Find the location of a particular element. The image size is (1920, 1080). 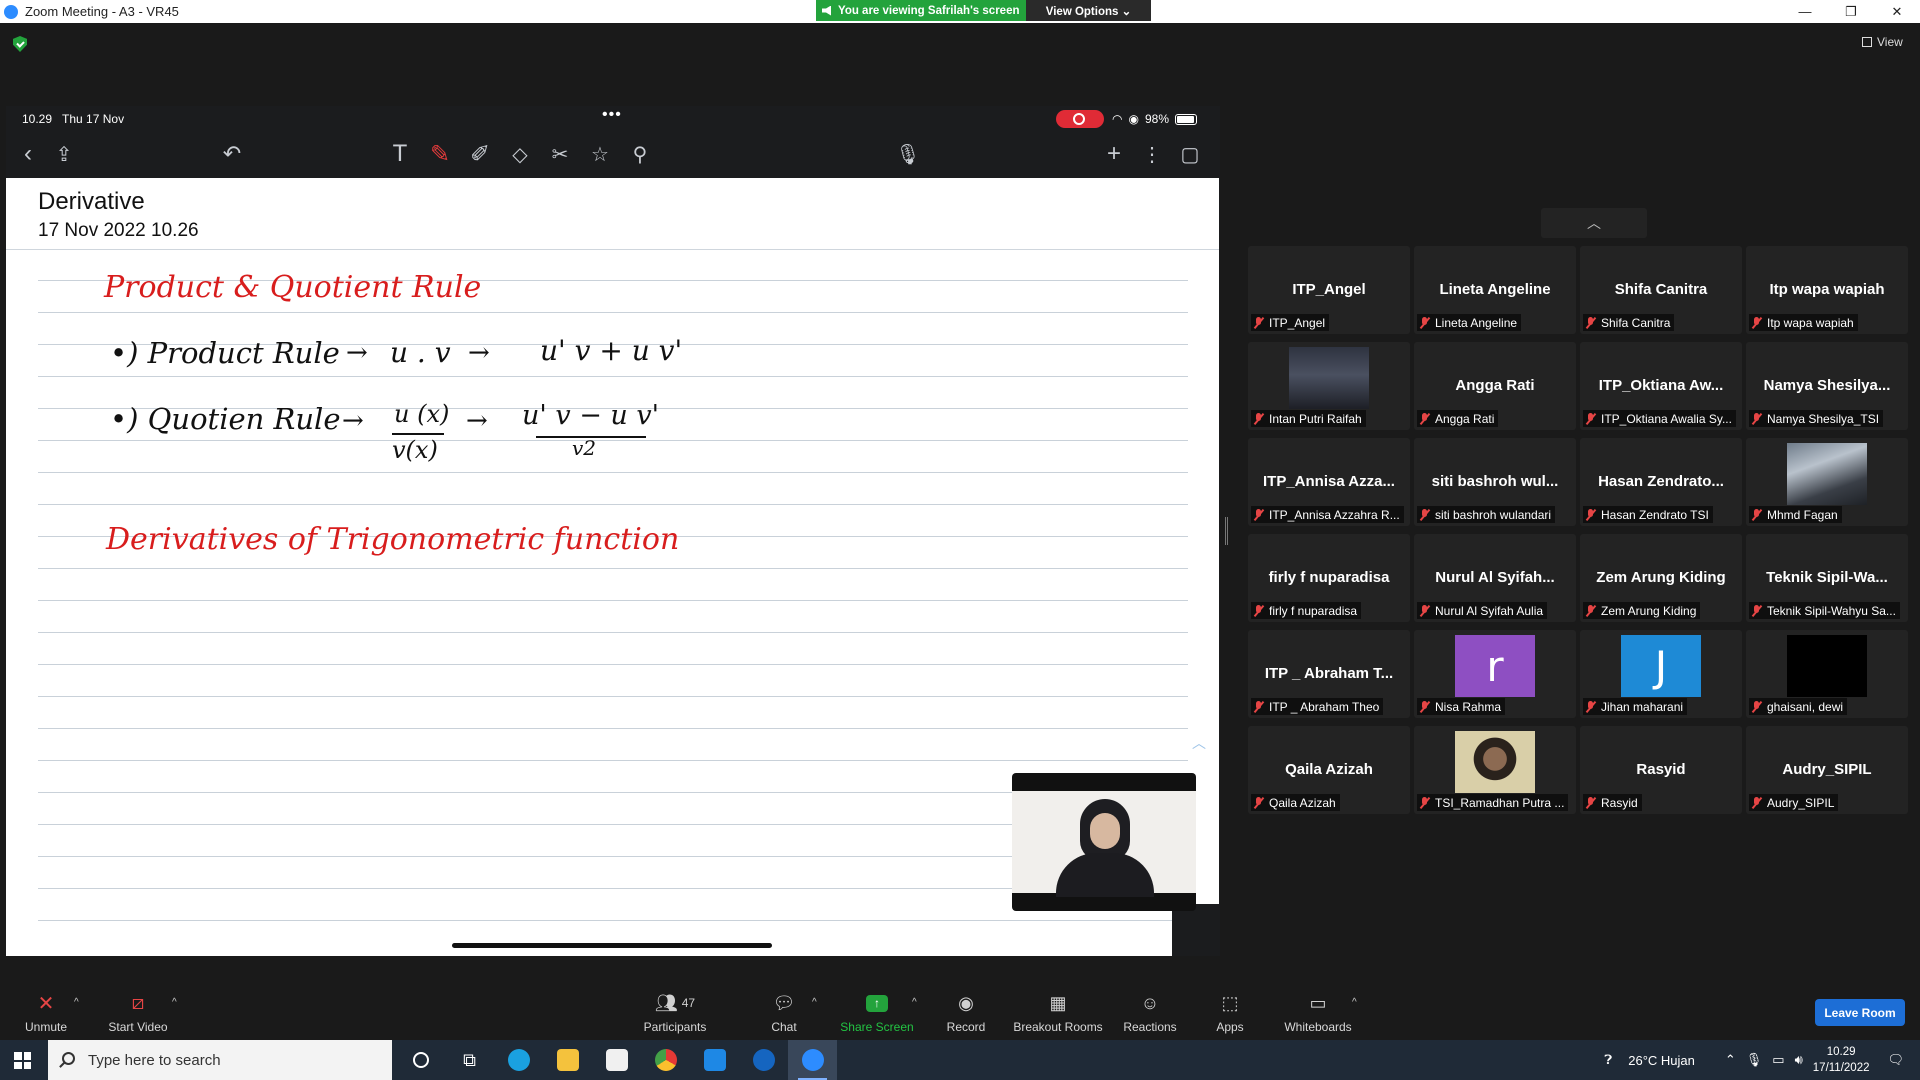

participant-tile: firly f nuparadisa firly f nuparadisa is located at coordinates (1329, 578).